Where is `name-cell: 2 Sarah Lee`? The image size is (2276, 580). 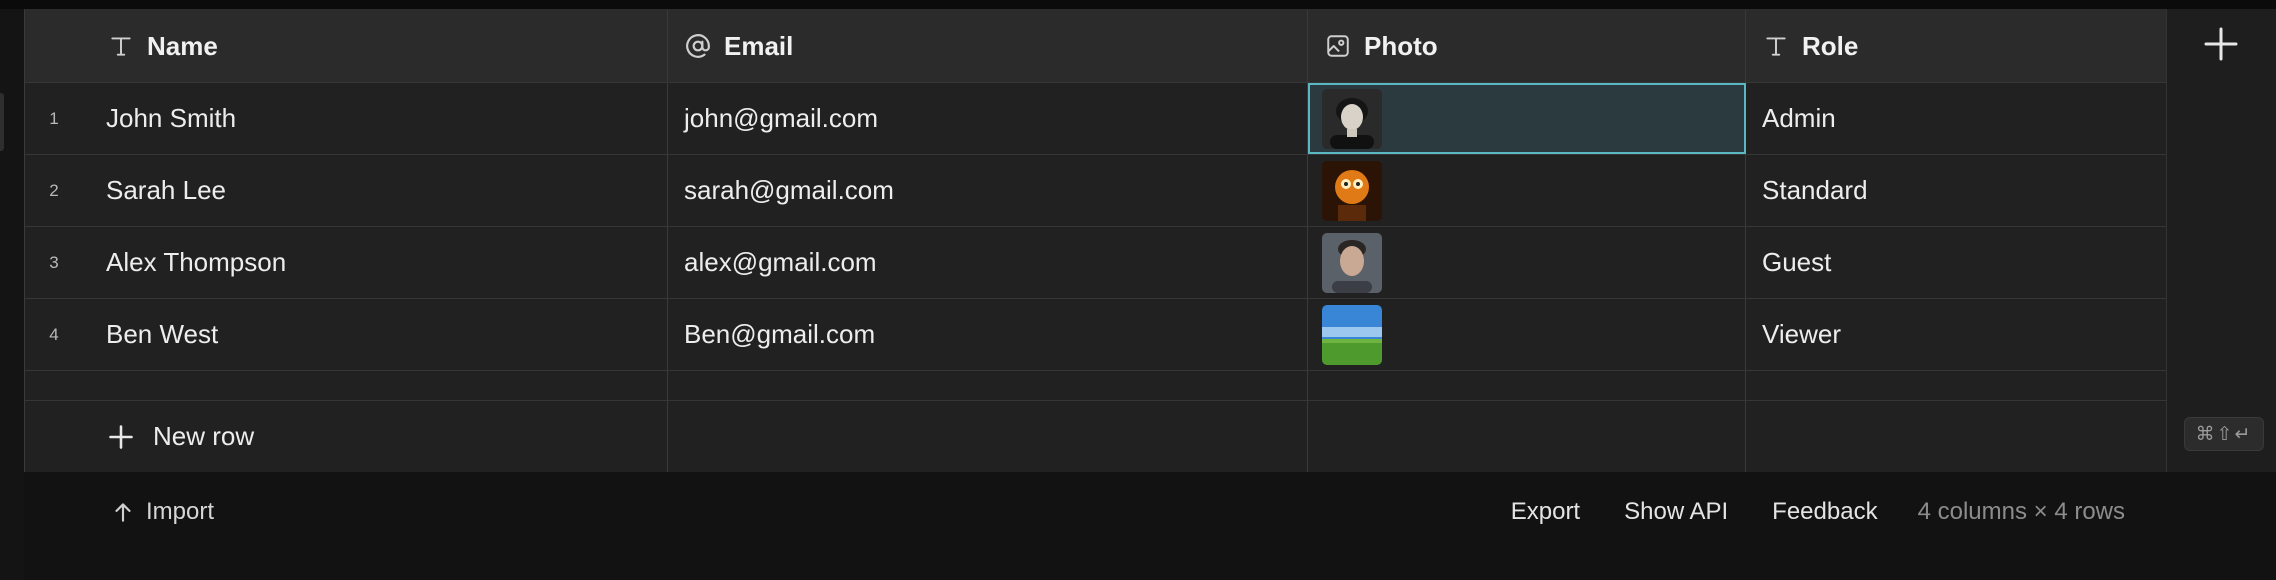
name-cell: 2 Sarah Lee is located at coordinates (346, 190).